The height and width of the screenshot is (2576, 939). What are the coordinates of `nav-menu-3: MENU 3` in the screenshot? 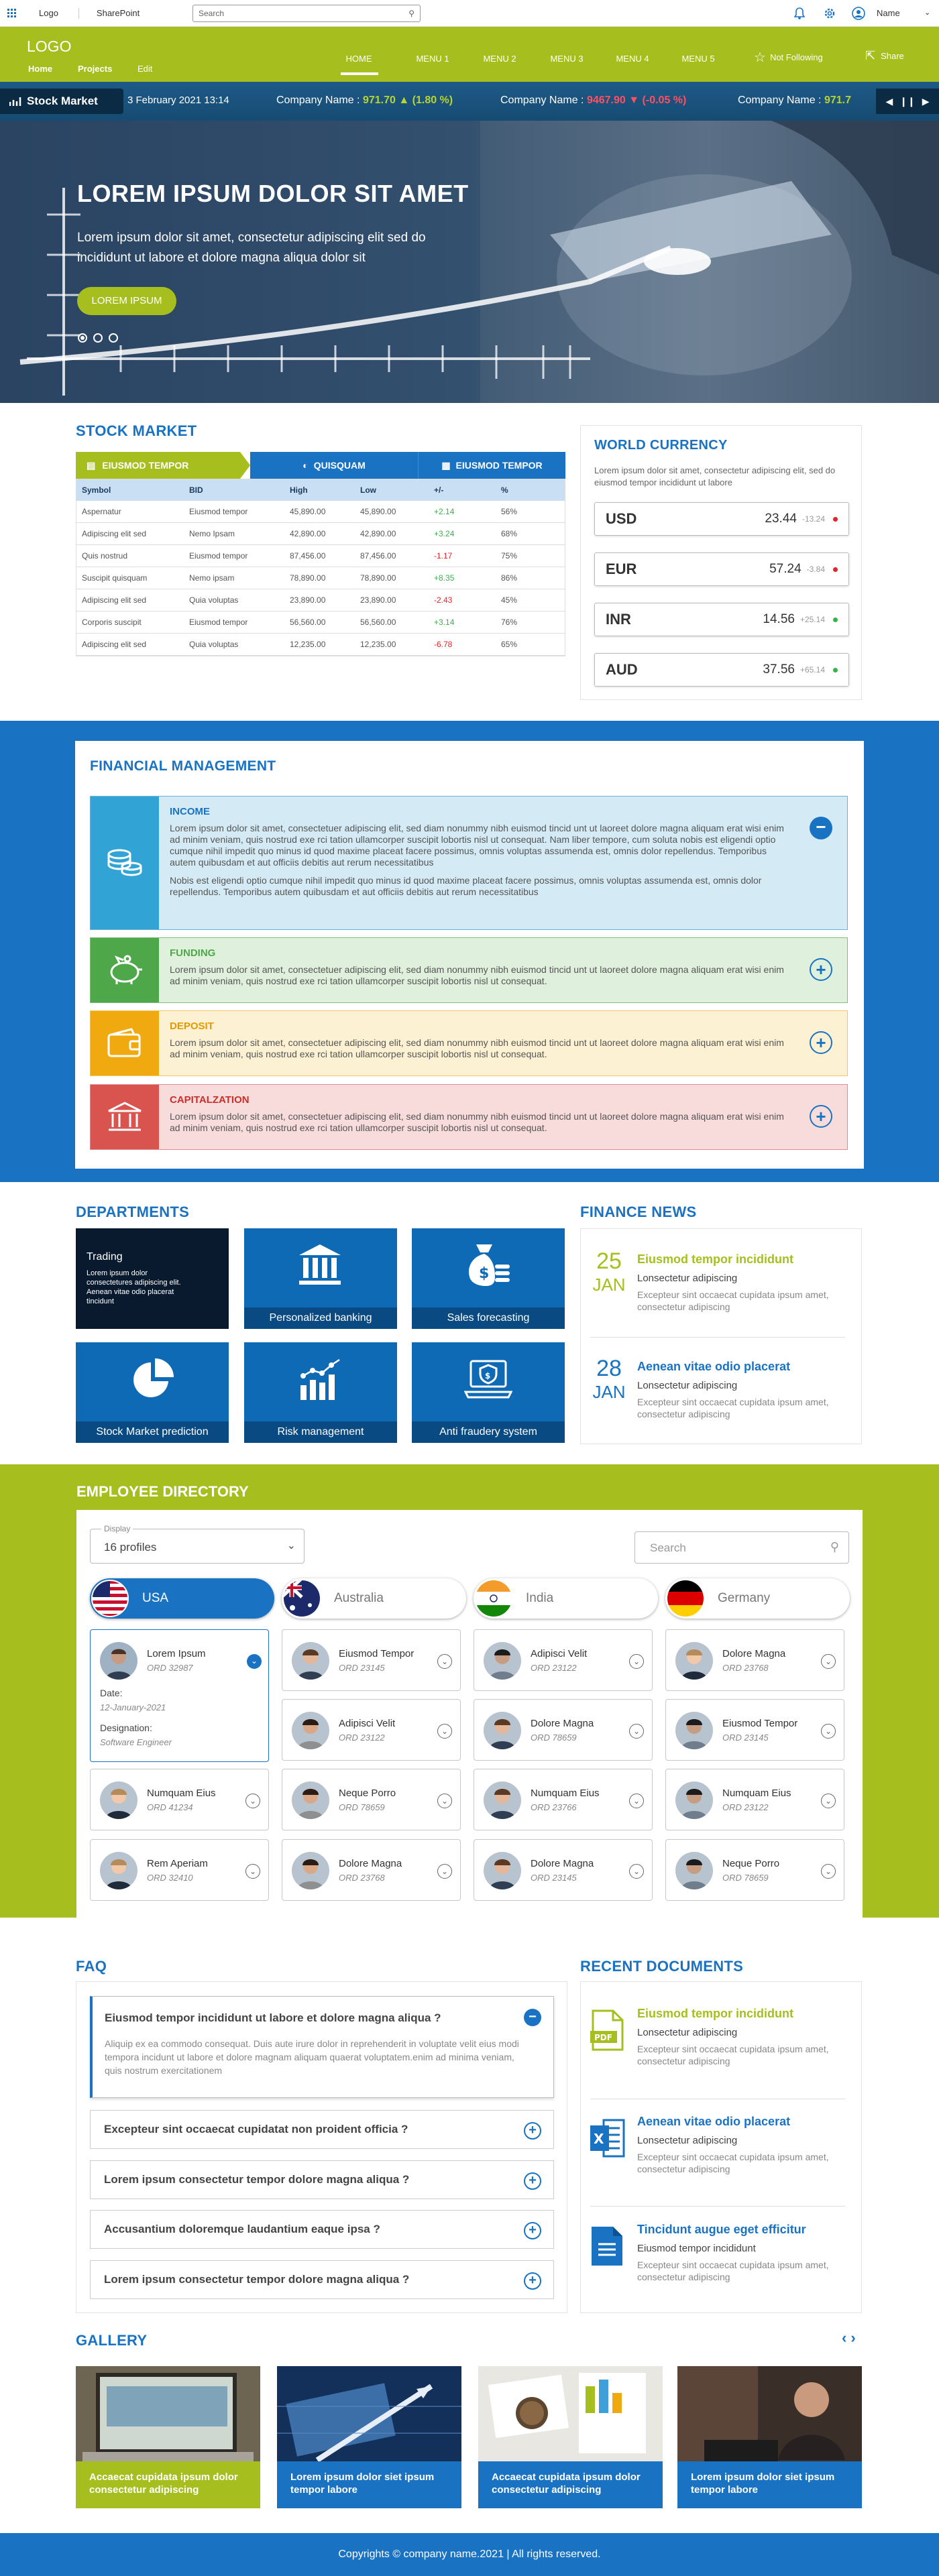 It's located at (567, 59).